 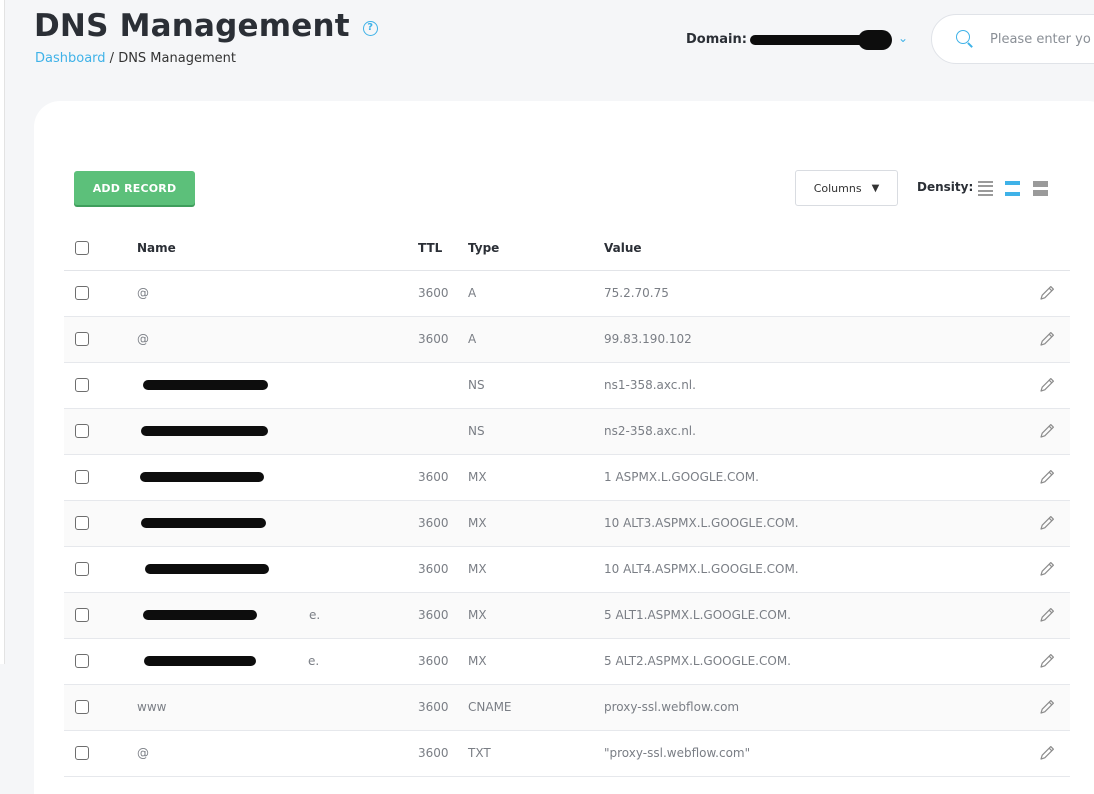 What do you see at coordinates (804, 431) in the screenshot?
I see `record-value: ns2-358.axc.nl.` at bounding box center [804, 431].